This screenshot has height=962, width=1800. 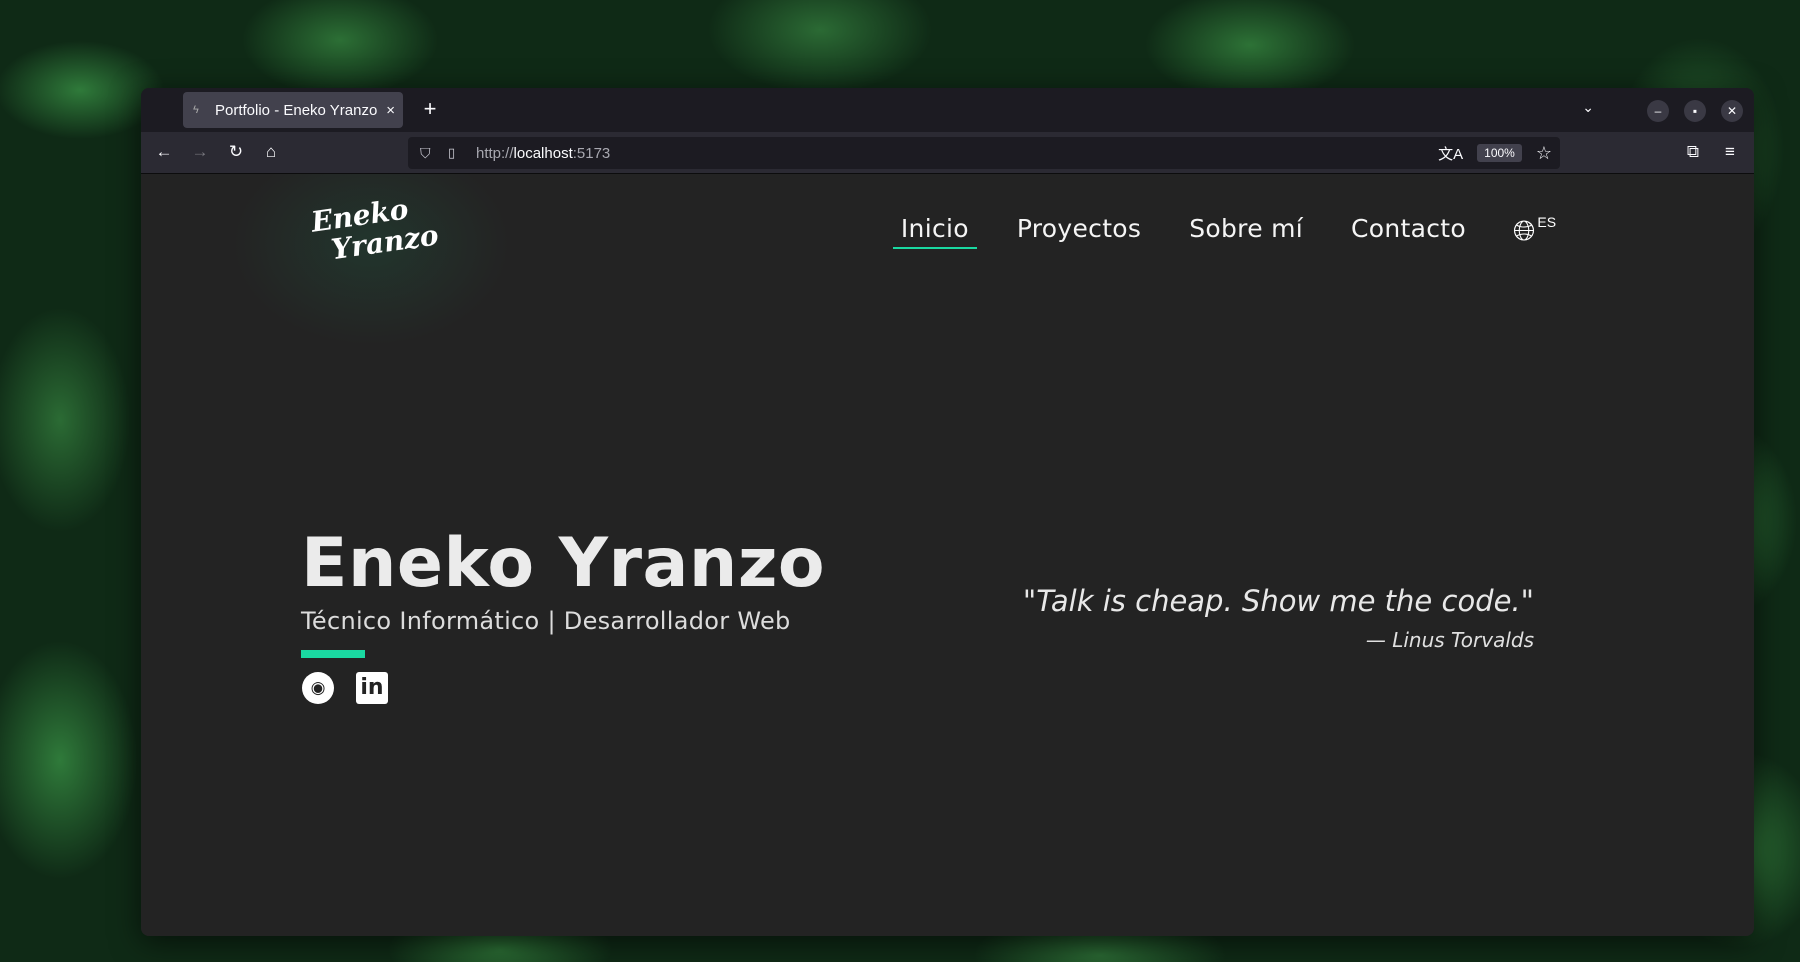 I want to click on hero-name: Eneko Yranzo, so click(x=563, y=563).